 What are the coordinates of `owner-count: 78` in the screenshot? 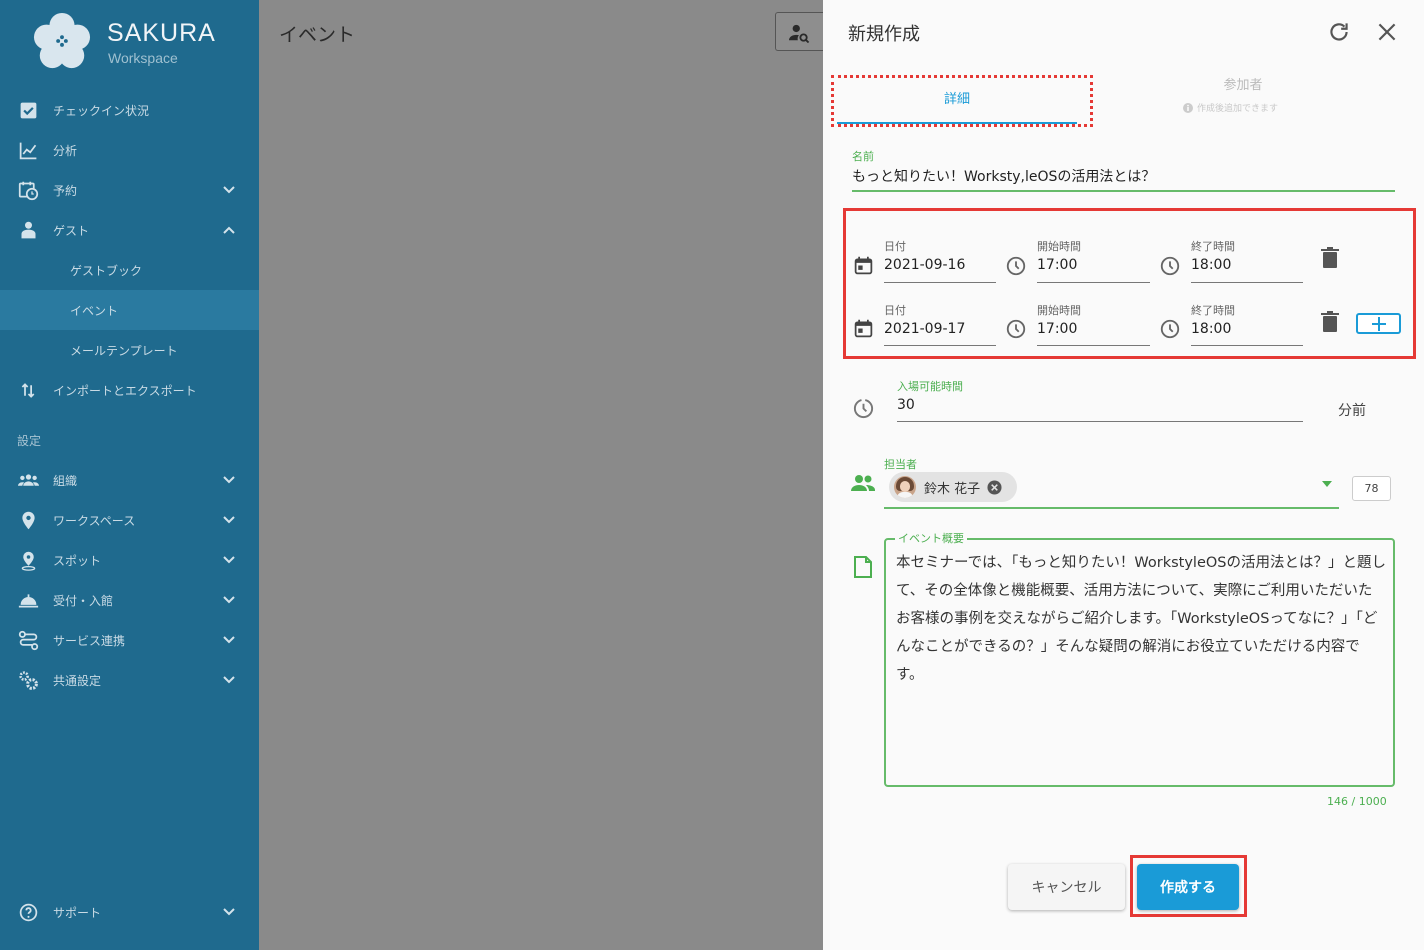 It's located at (1371, 488).